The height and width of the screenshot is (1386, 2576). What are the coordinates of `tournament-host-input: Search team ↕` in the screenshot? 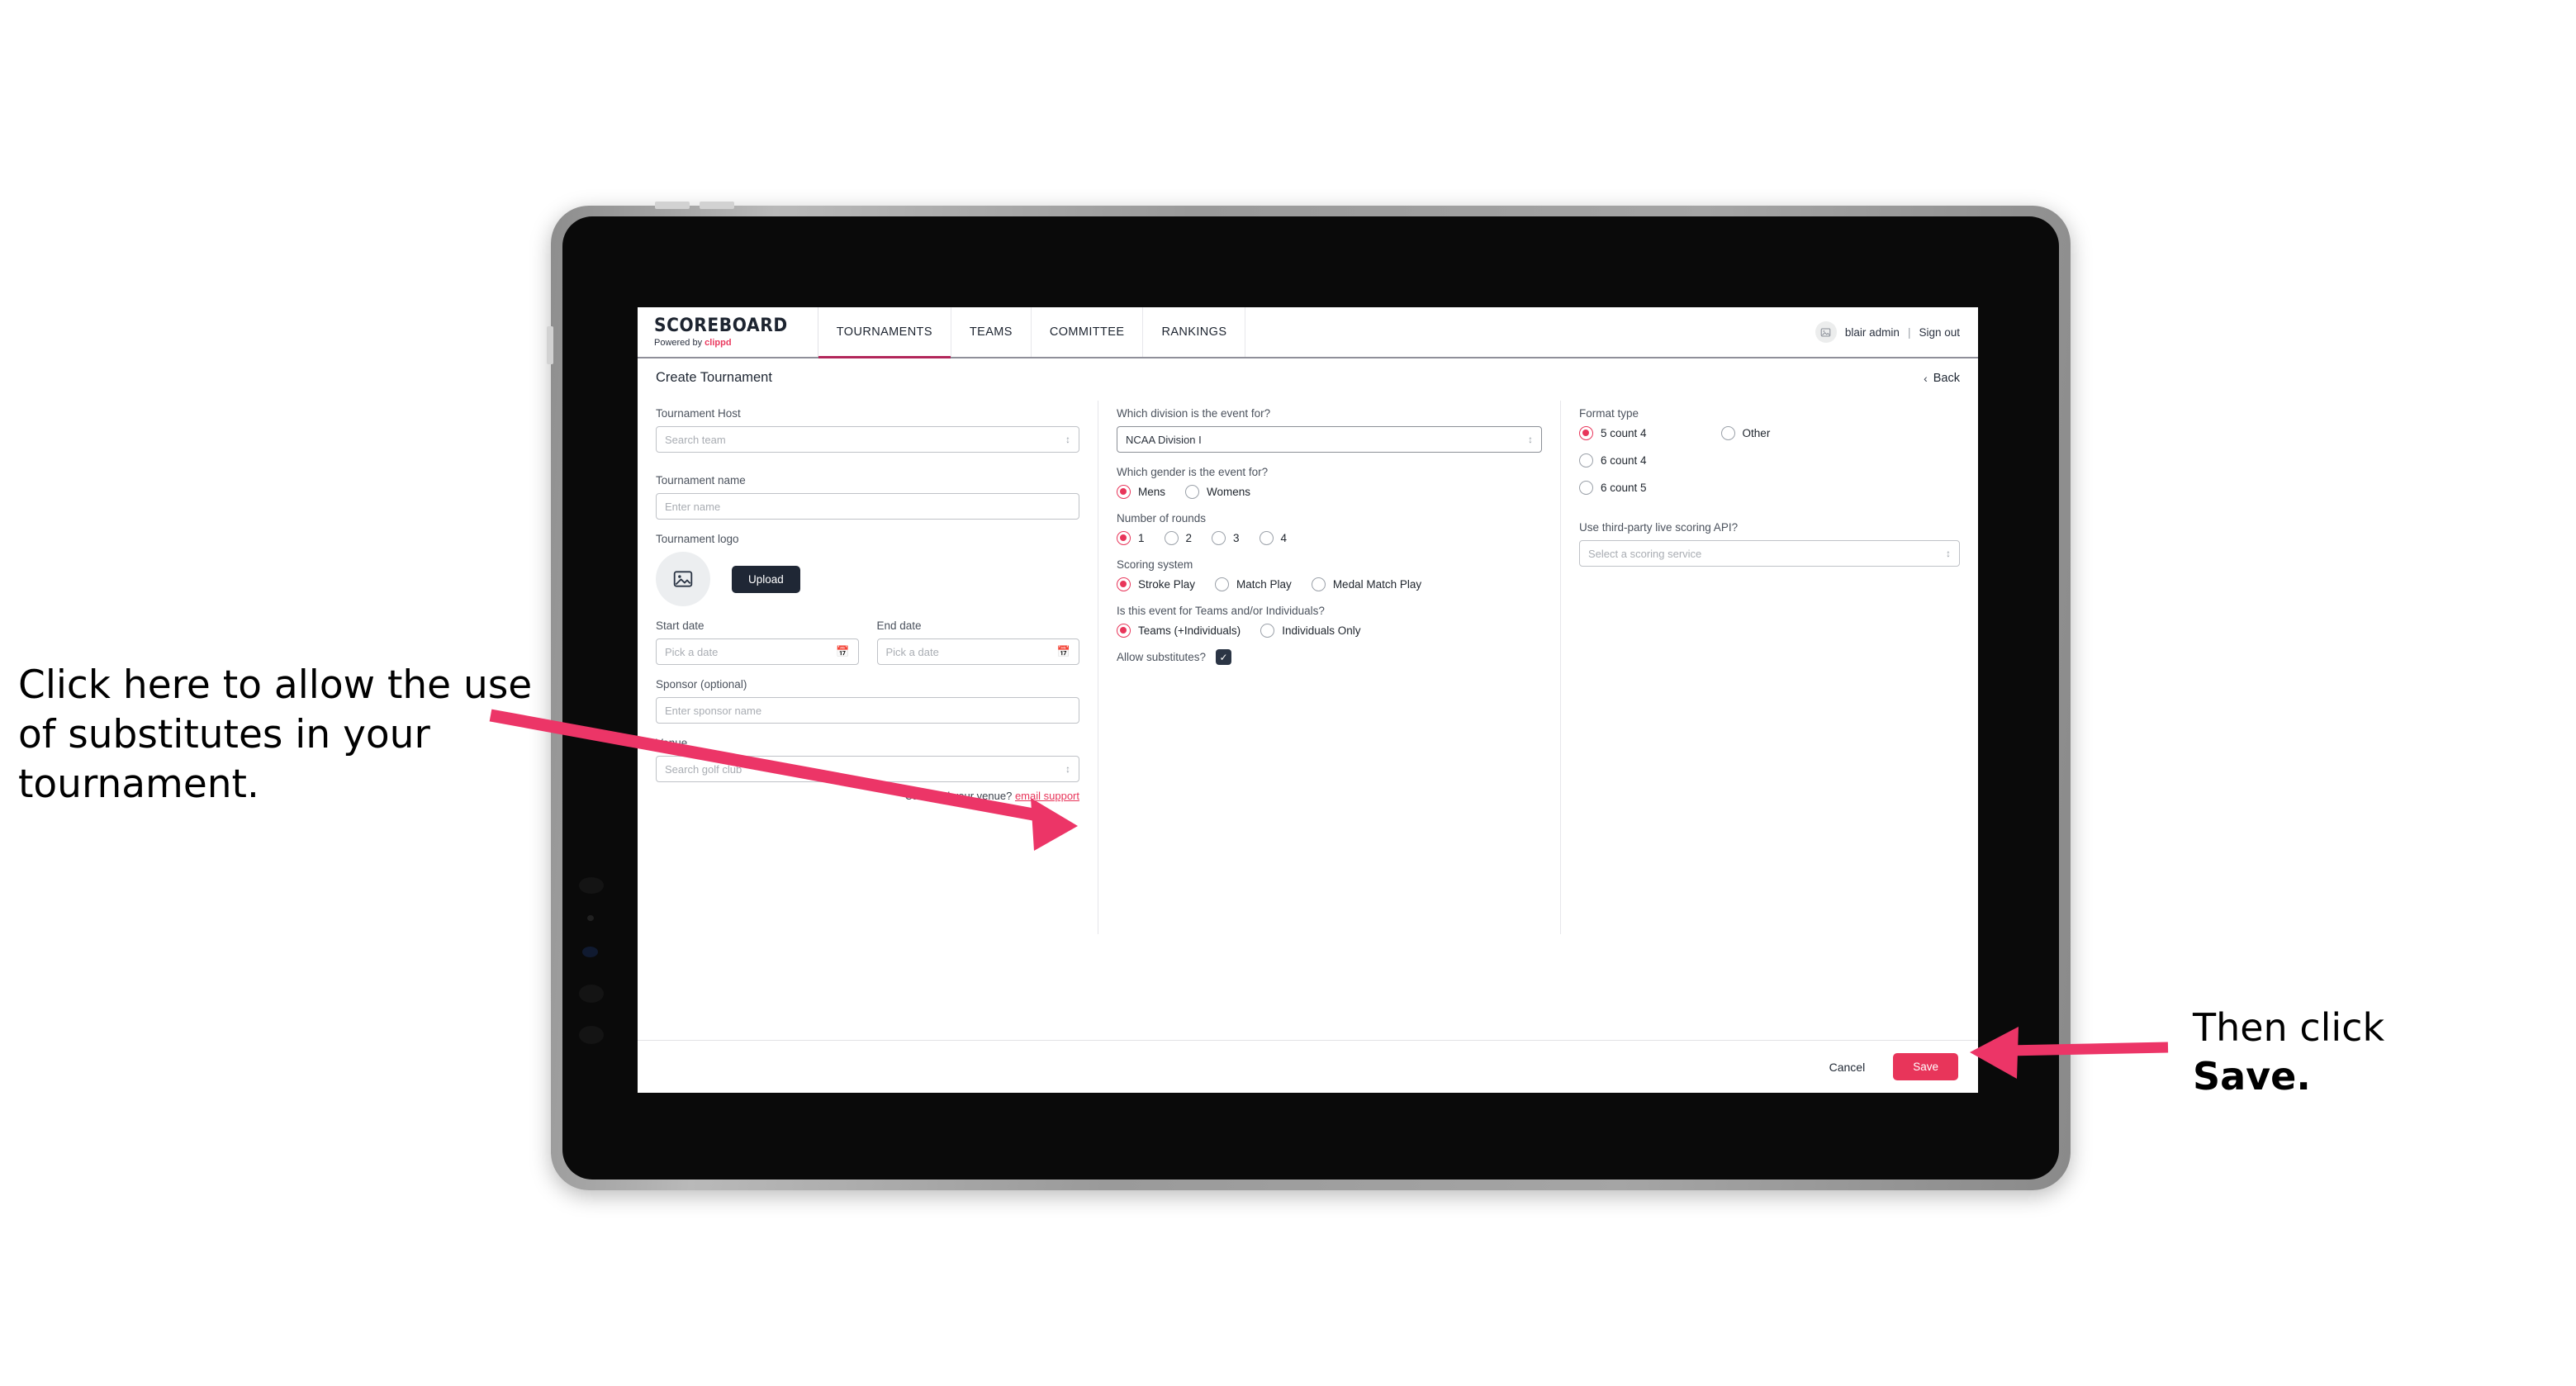 It's located at (868, 439).